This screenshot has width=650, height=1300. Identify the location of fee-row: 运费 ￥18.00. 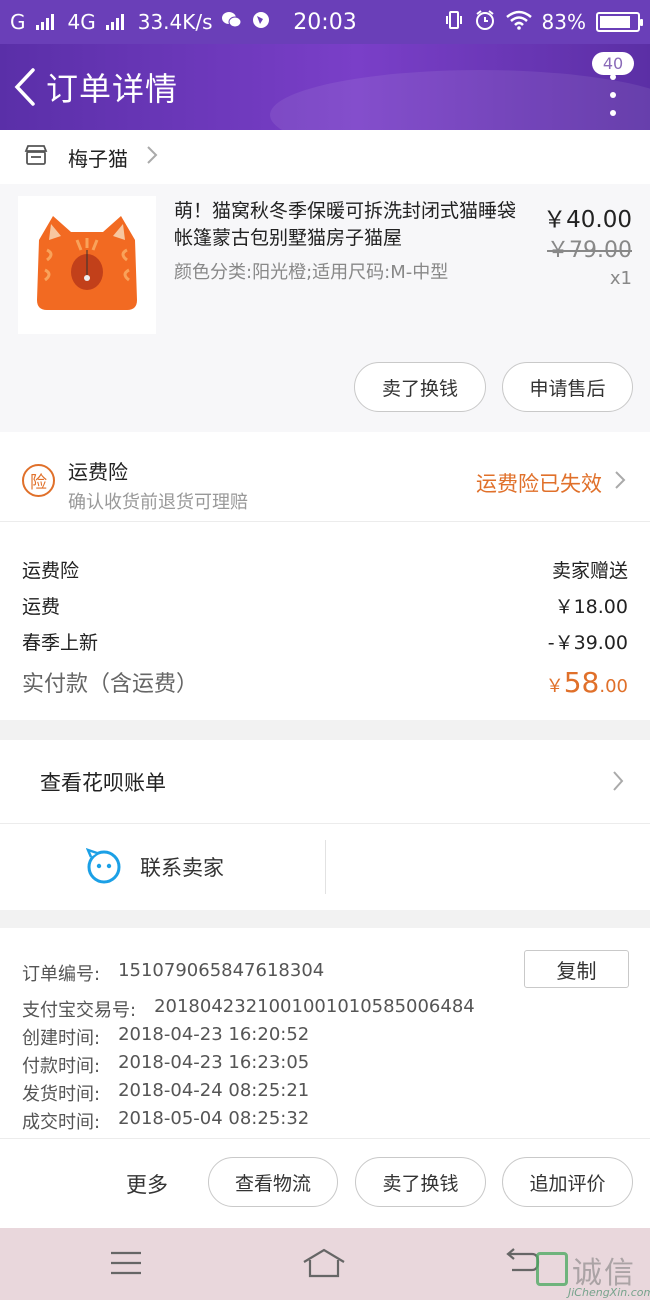
(325, 605).